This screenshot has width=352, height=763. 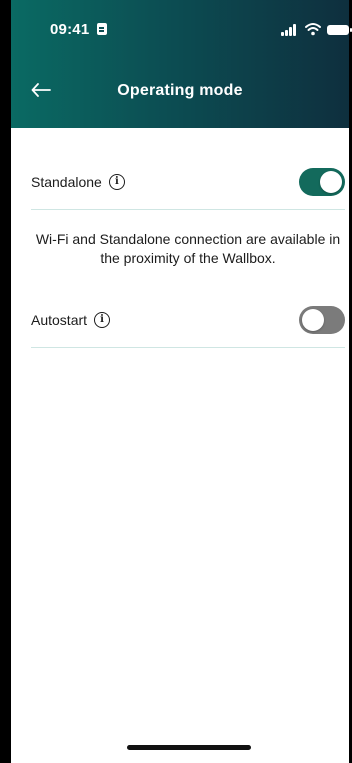 I want to click on standalone-row: Standalone i, so click(x=188, y=182).